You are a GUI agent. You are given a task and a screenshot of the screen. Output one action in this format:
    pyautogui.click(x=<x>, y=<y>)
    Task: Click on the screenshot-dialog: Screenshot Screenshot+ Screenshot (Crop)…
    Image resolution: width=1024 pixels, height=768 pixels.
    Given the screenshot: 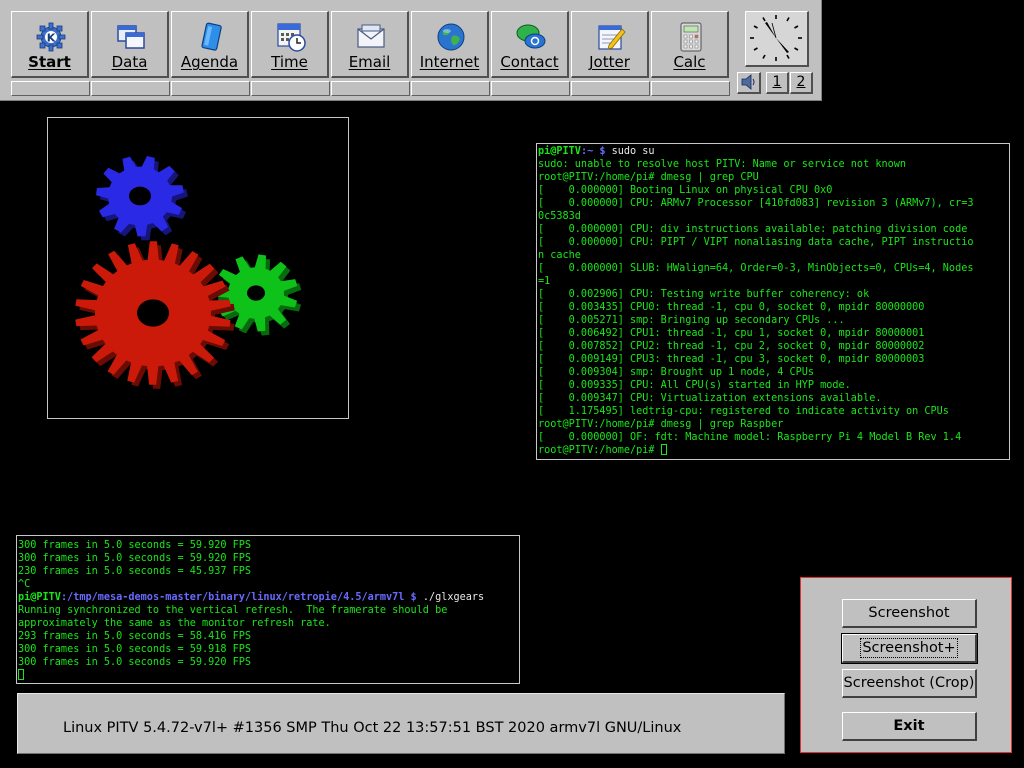 What is the action you would take?
    pyautogui.click(x=906, y=665)
    